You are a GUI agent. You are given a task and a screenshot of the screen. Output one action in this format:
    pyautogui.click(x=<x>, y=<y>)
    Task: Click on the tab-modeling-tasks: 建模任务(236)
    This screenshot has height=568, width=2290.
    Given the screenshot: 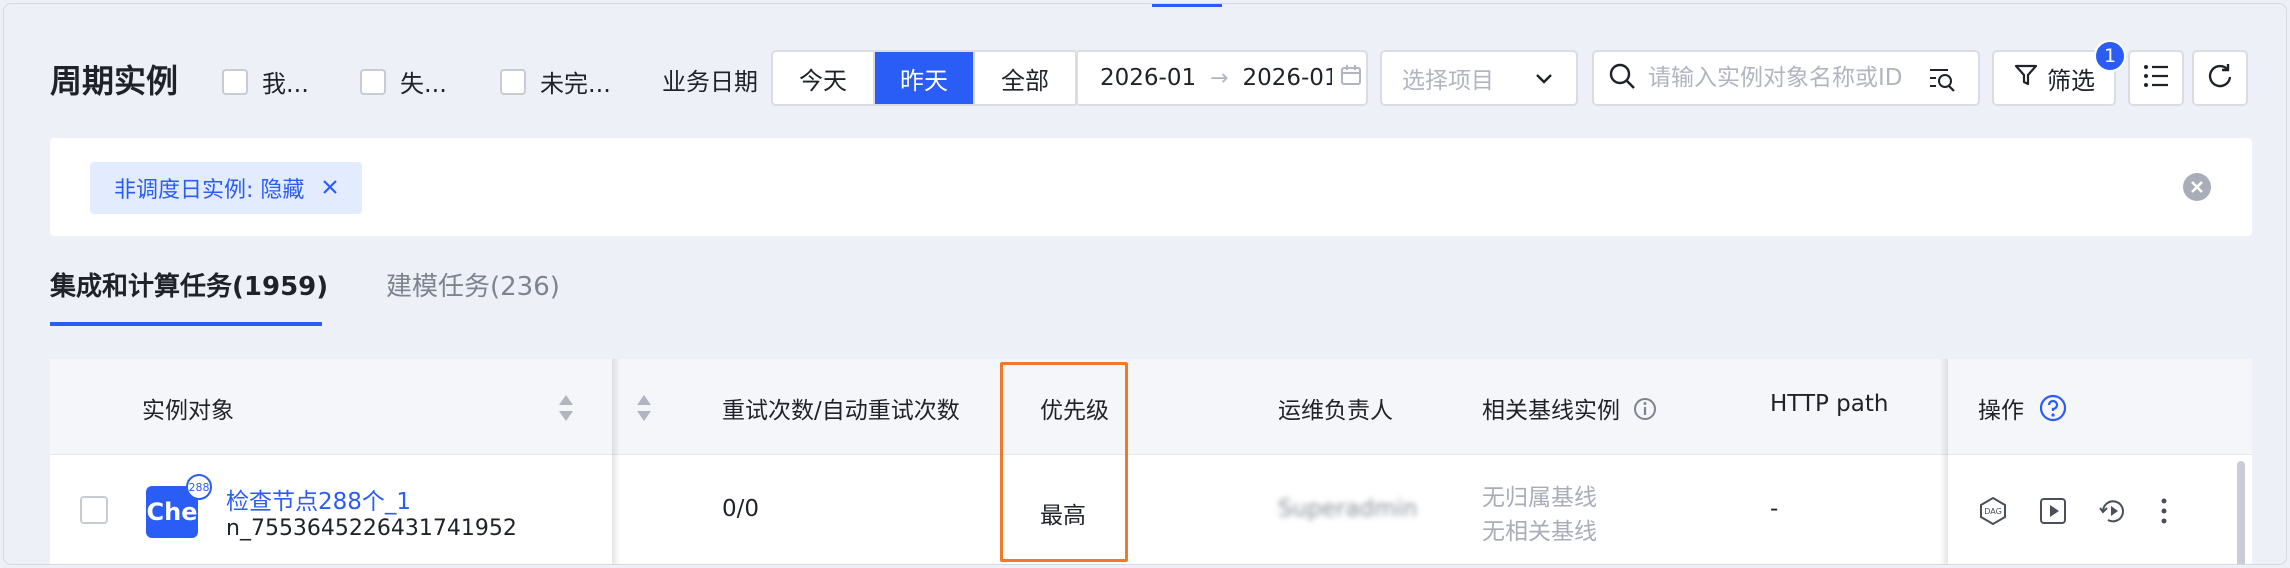 What is the action you would take?
    pyautogui.click(x=473, y=284)
    